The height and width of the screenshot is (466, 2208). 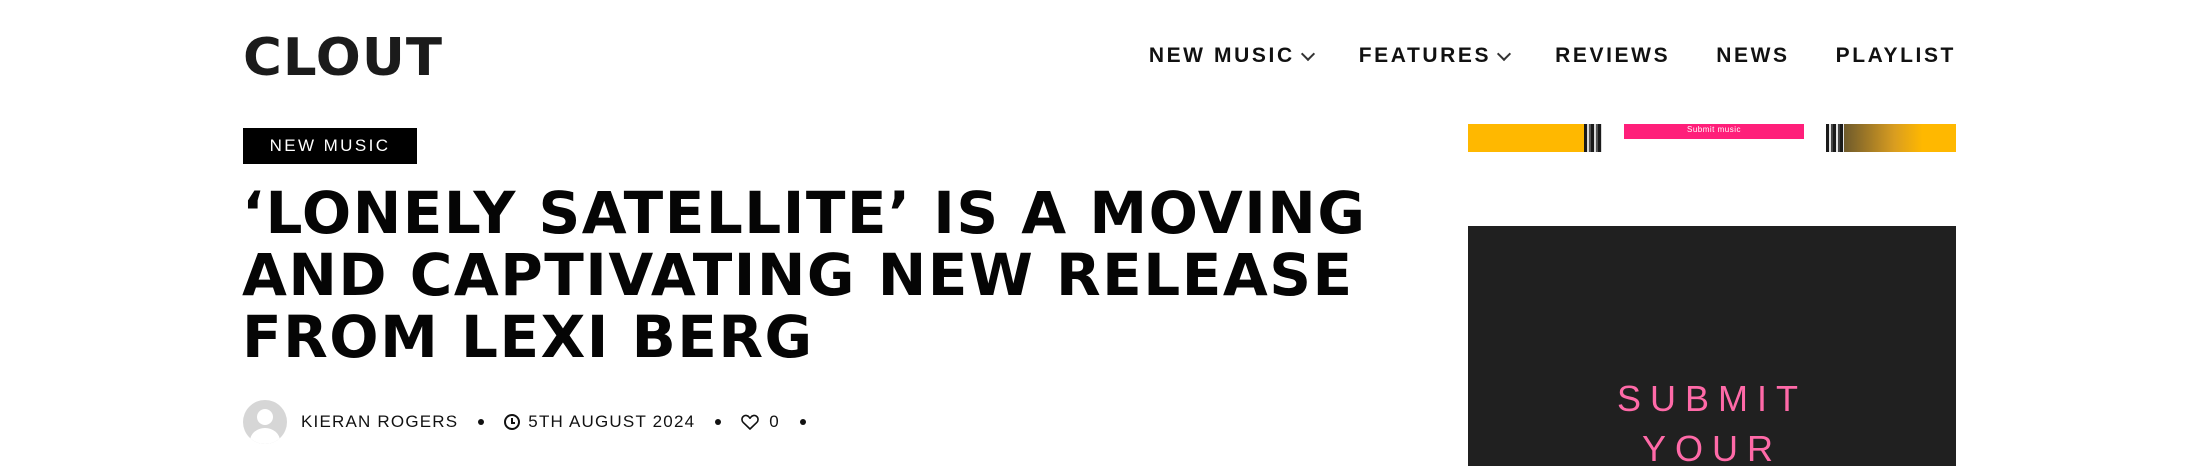 I want to click on main-nav: NEW MUSIC FEATURES REVIEWS NEWS PLAYLIST, so click(x=1552, y=56).